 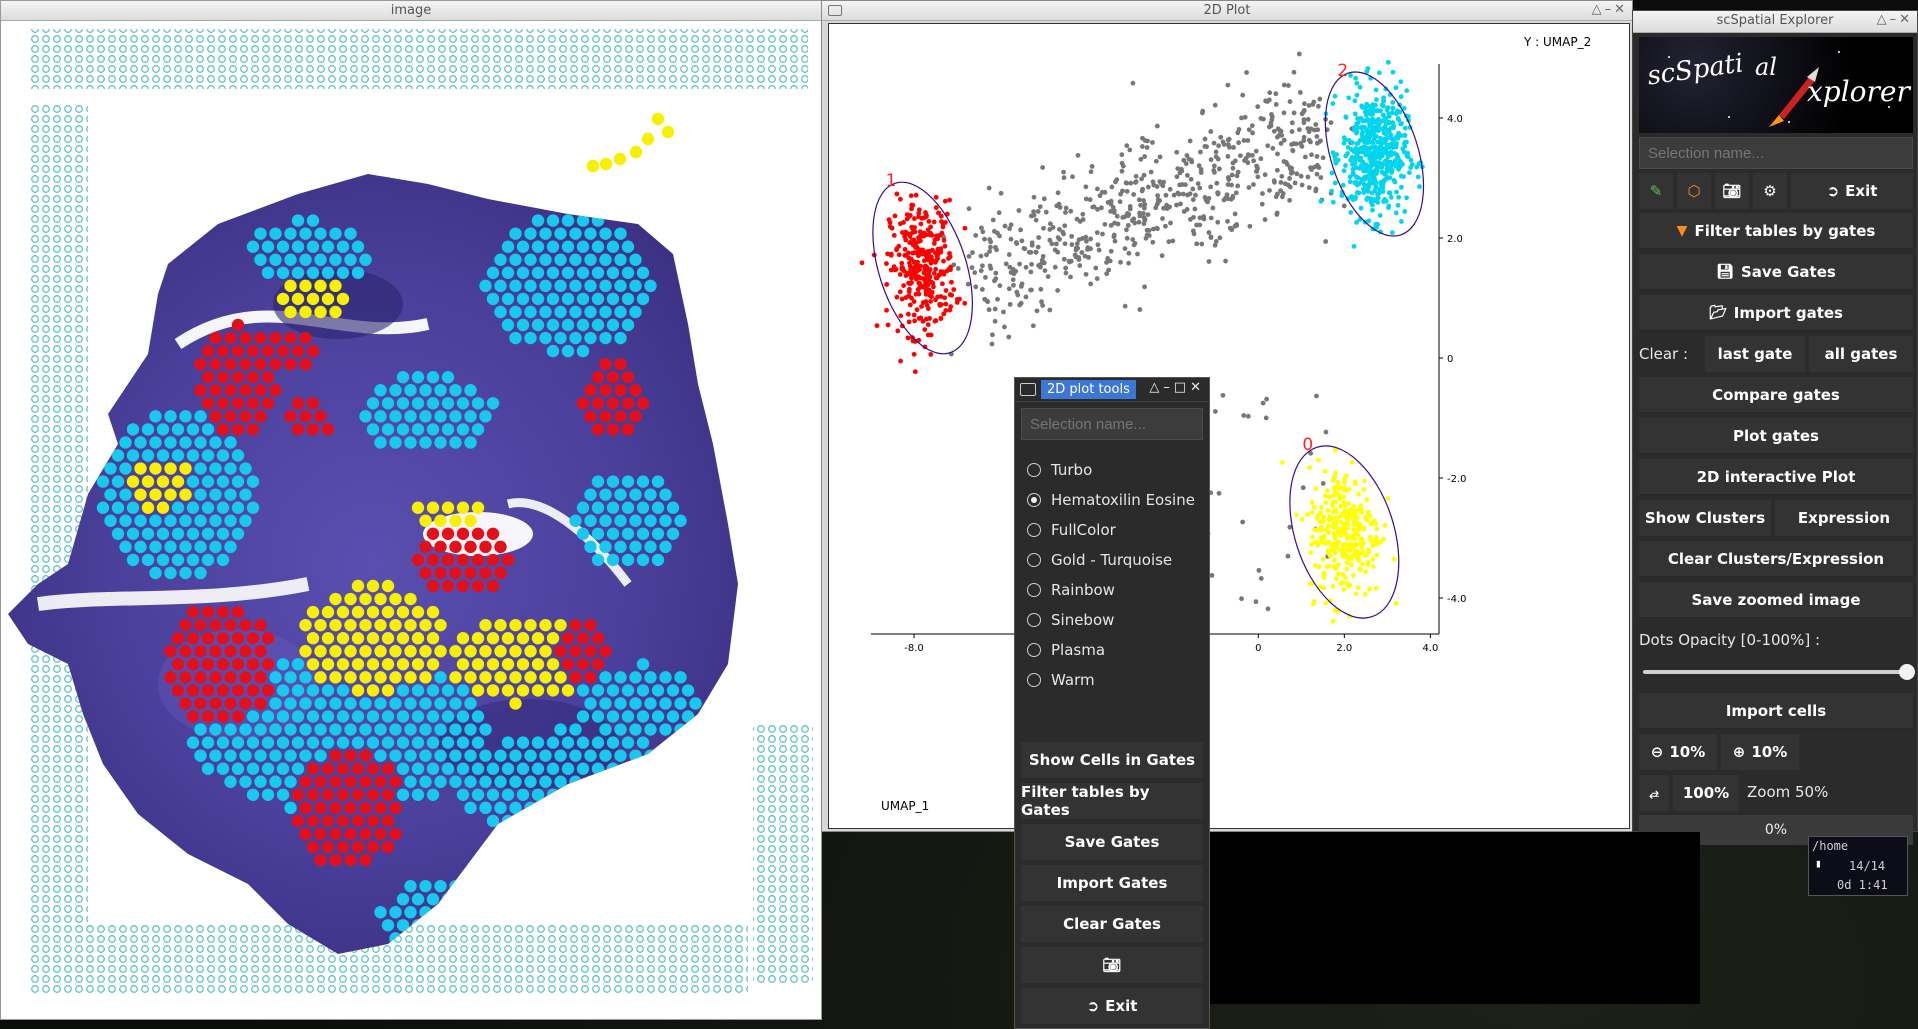 What do you see at coordinates (1776, 711) in the screenshot?
I see `import-cells-button: Import cells` at bounding box center [1776, 711].